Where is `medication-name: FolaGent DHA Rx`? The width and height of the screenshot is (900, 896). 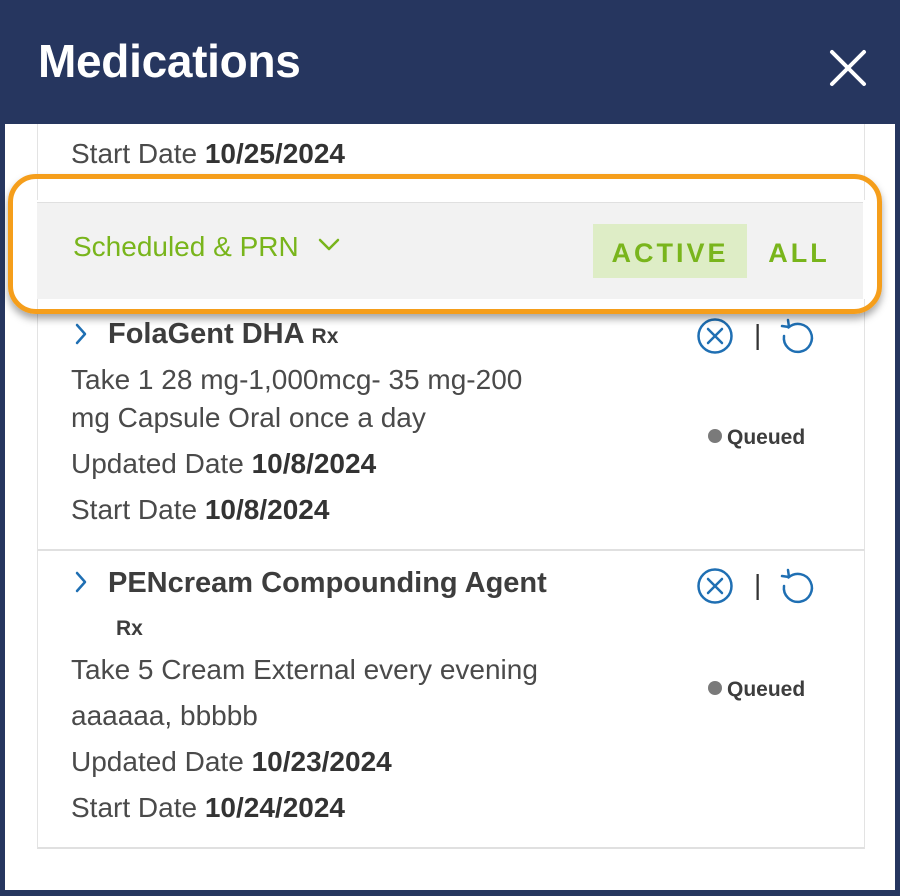 medication-name: FolaGent DHA Rx is located at coordinates (223, 334).